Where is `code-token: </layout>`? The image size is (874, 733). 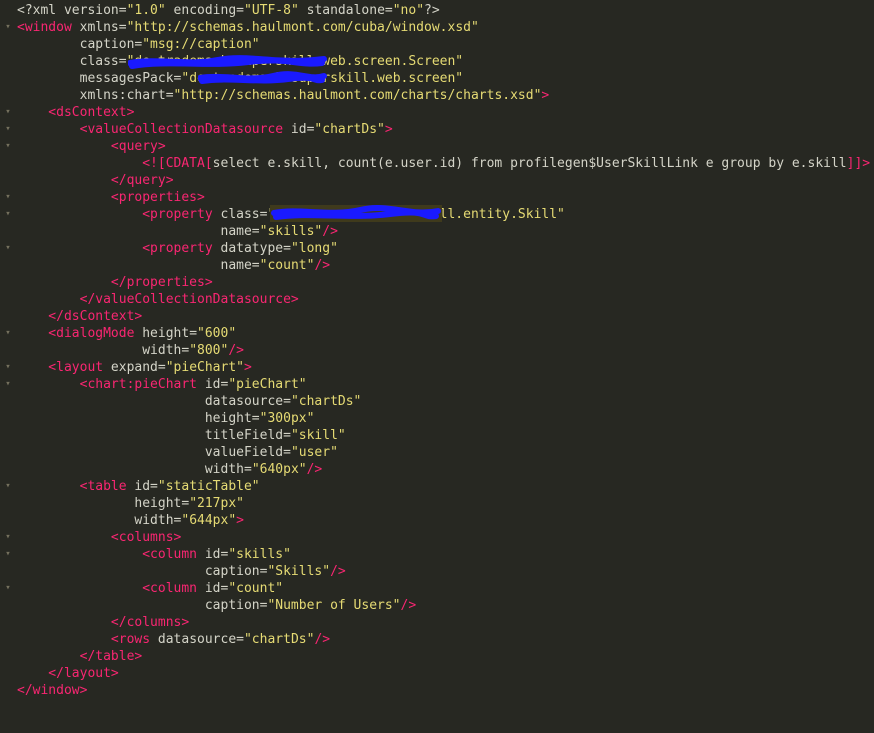
code-token: </layout> is located at coordinates (68, 673).